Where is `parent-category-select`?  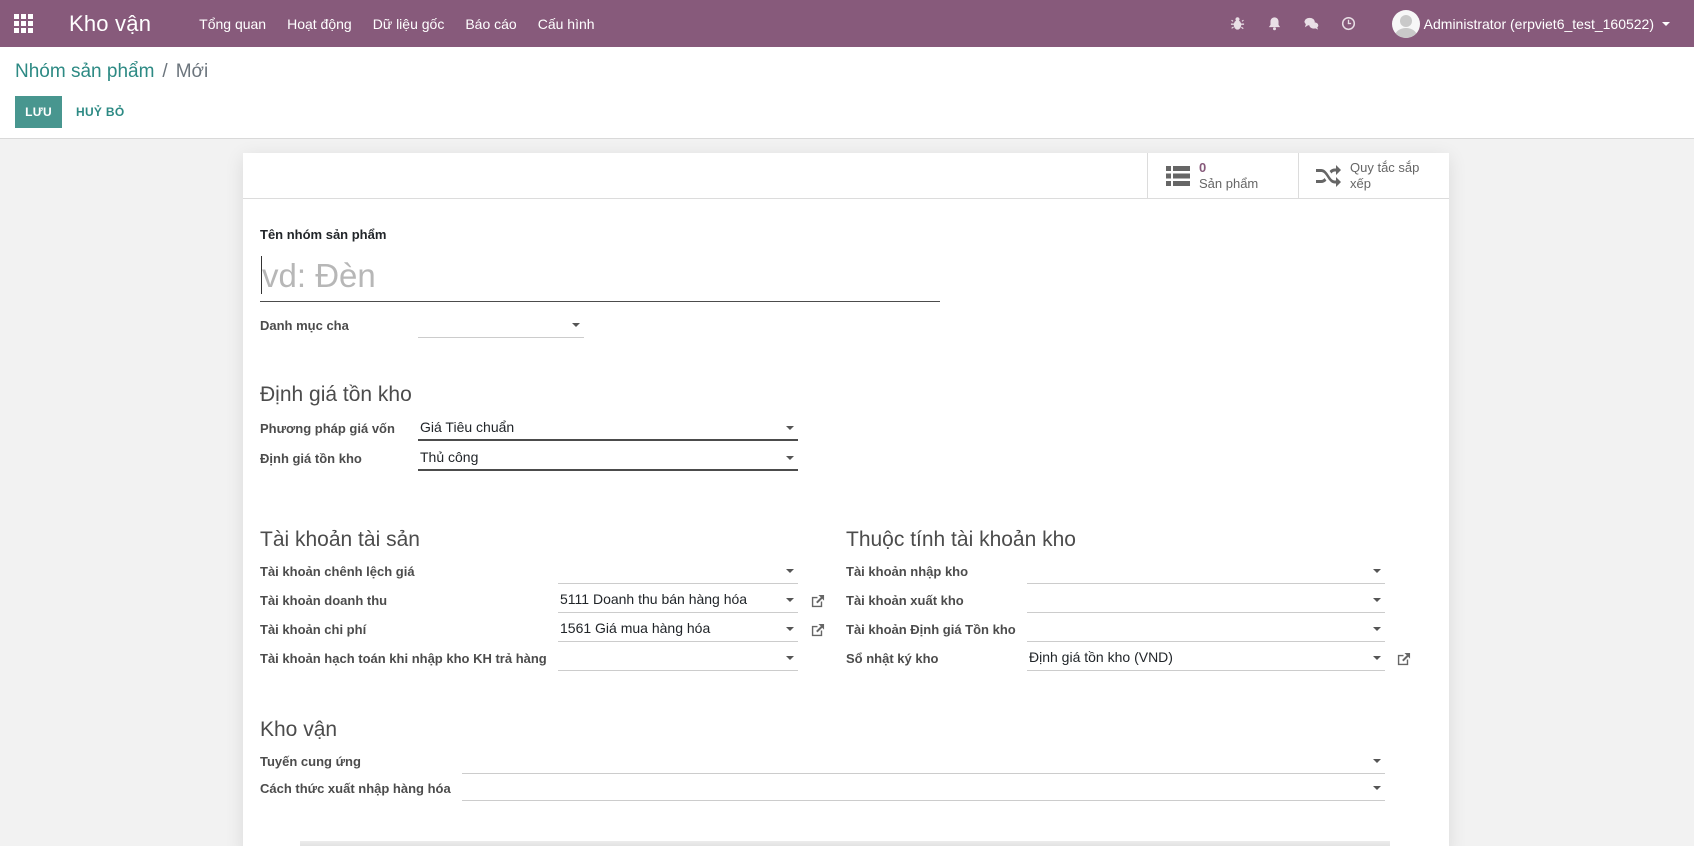 parent-category-select is located at coordinates (501, 325).